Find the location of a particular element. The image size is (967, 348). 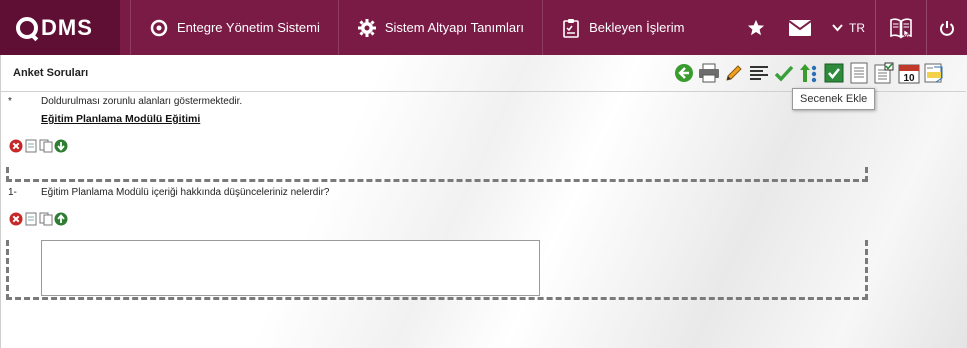

calendar-day: 10 is located at coordinates (909, 78).